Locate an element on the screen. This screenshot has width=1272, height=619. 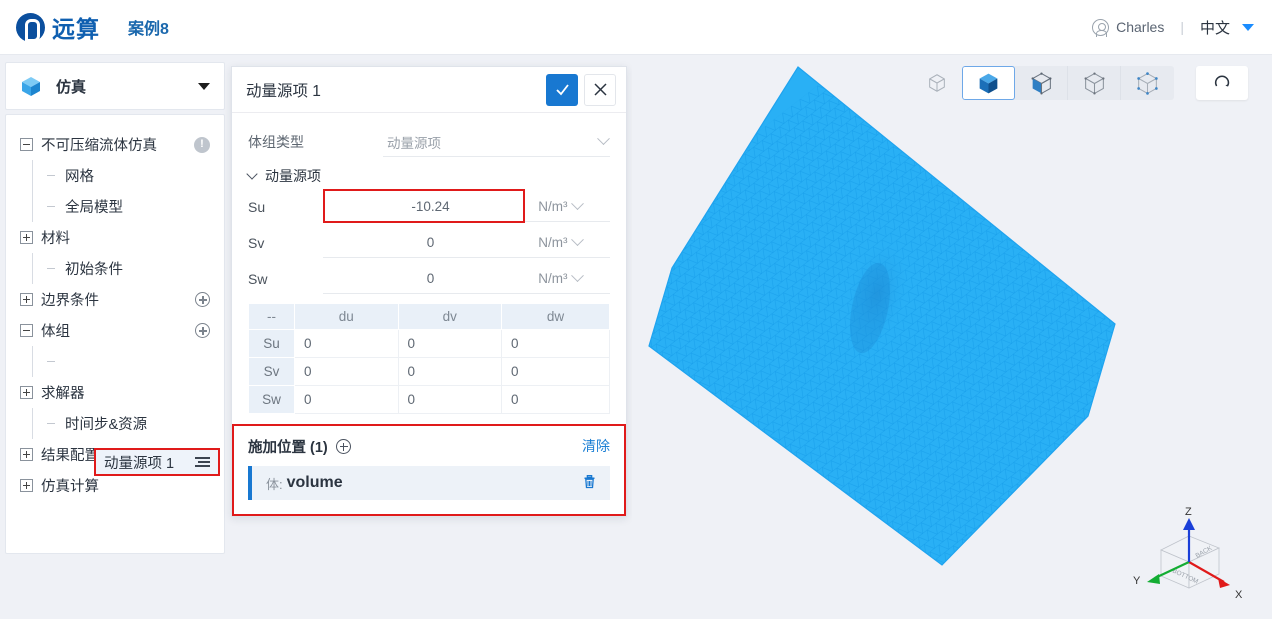
sidebar-tree-item: 求解器 is located at coordinates (115, 392).